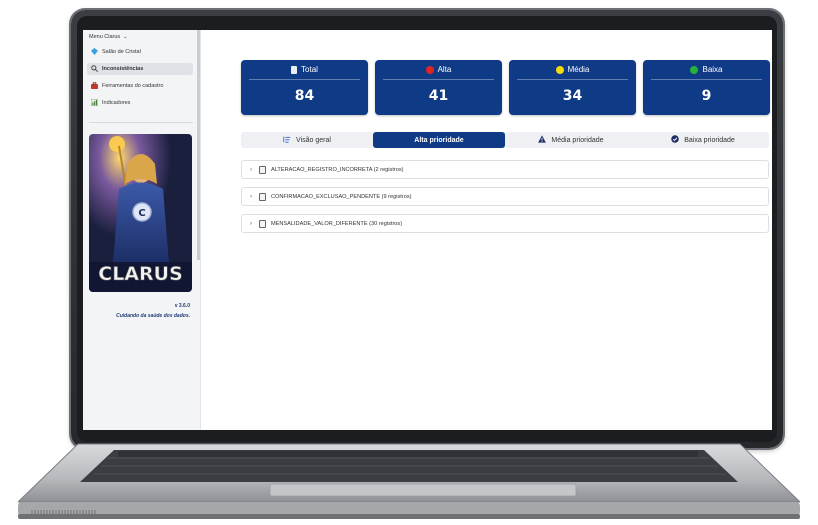 This screenshot has height=525, width=818. I want to click on sidebar-item-label: Salão de Cristal, so click(121, 52).